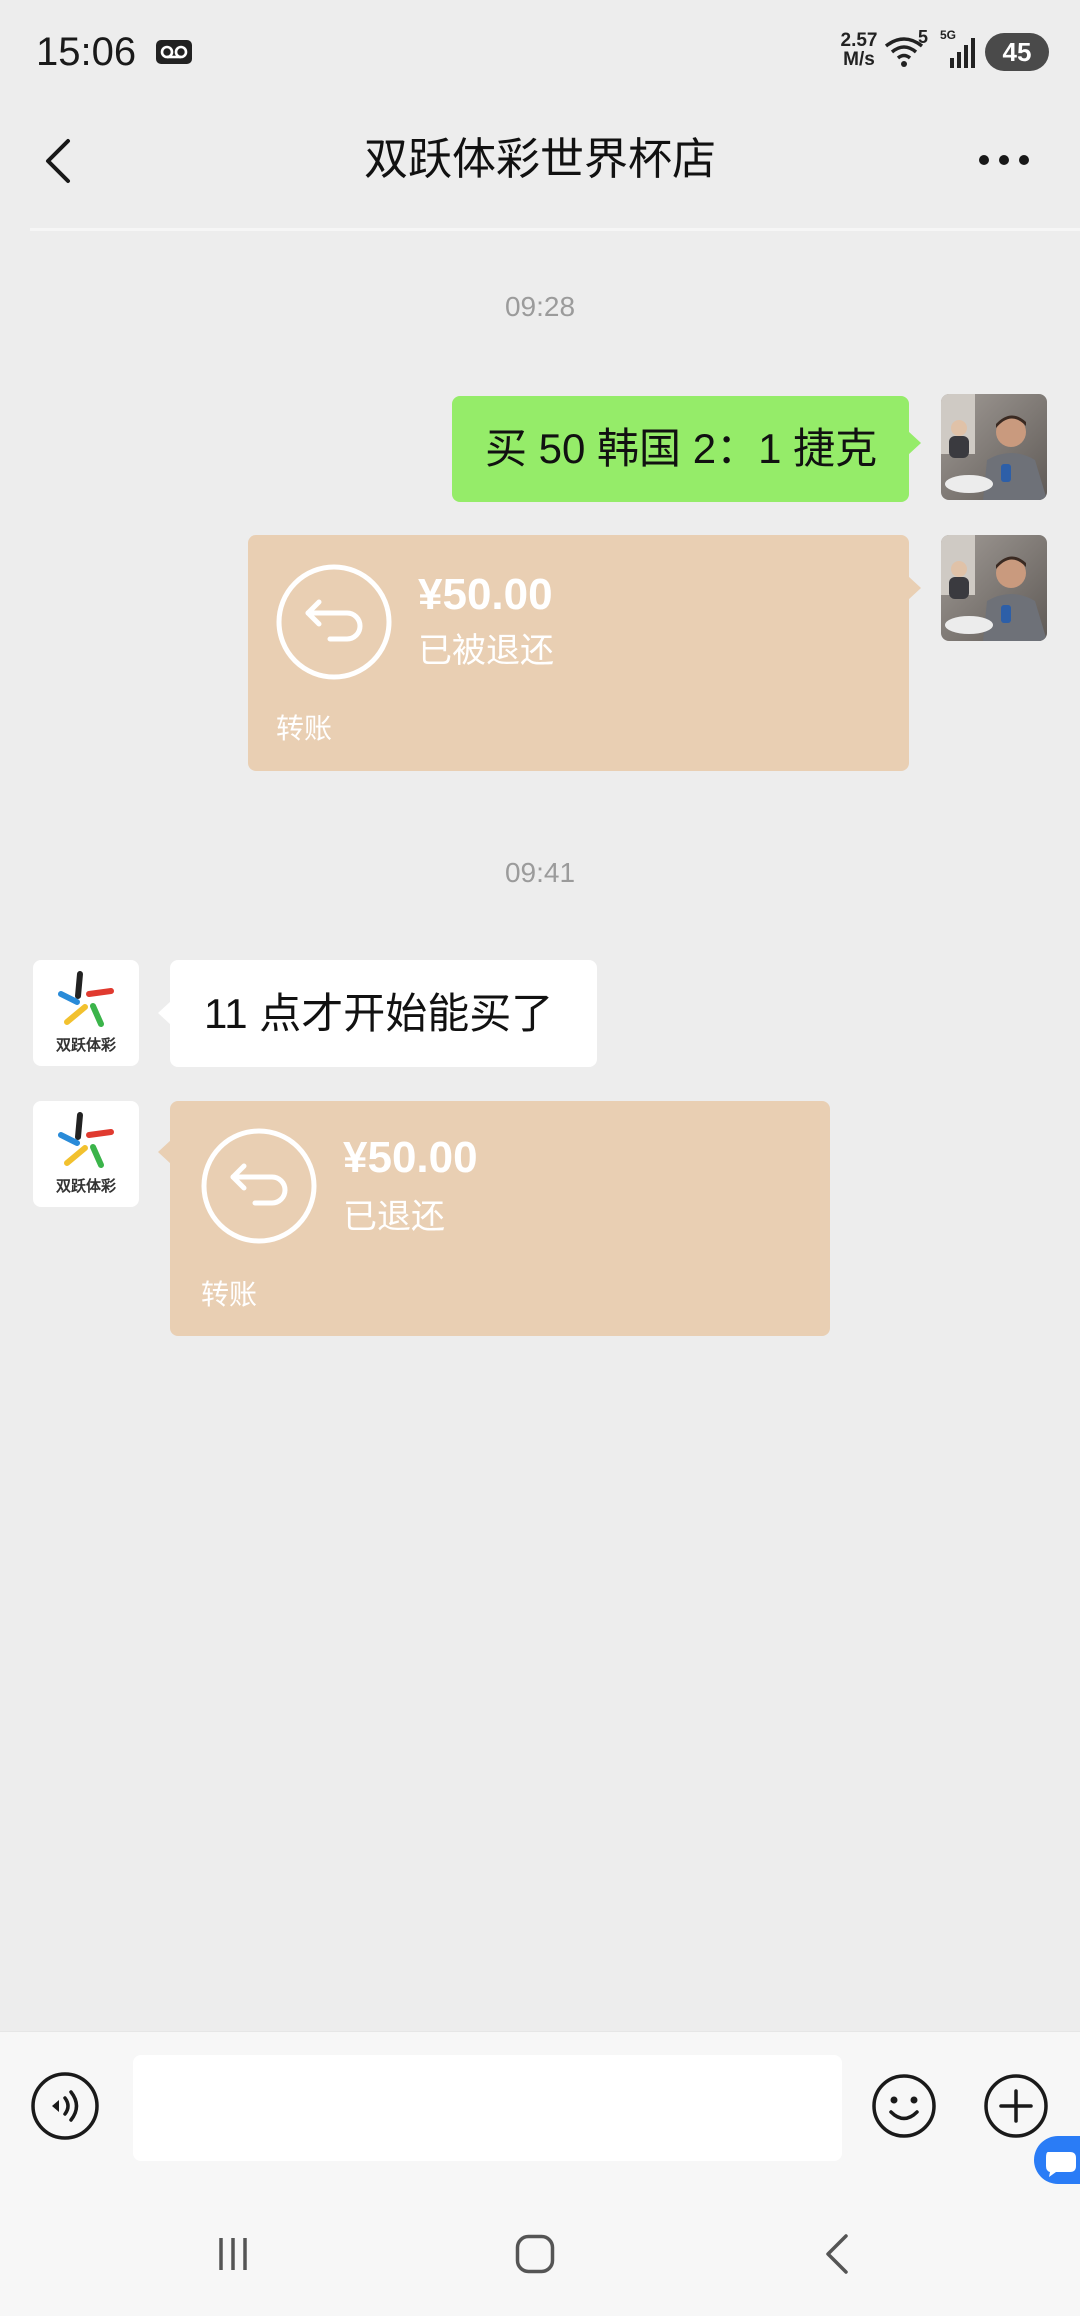 This screenshot has width=1080, height=2316. What do you see at coordinates (948, 35) in the screenshot?
I see `signal-badge: 5G` at bounding box center [948, 35].